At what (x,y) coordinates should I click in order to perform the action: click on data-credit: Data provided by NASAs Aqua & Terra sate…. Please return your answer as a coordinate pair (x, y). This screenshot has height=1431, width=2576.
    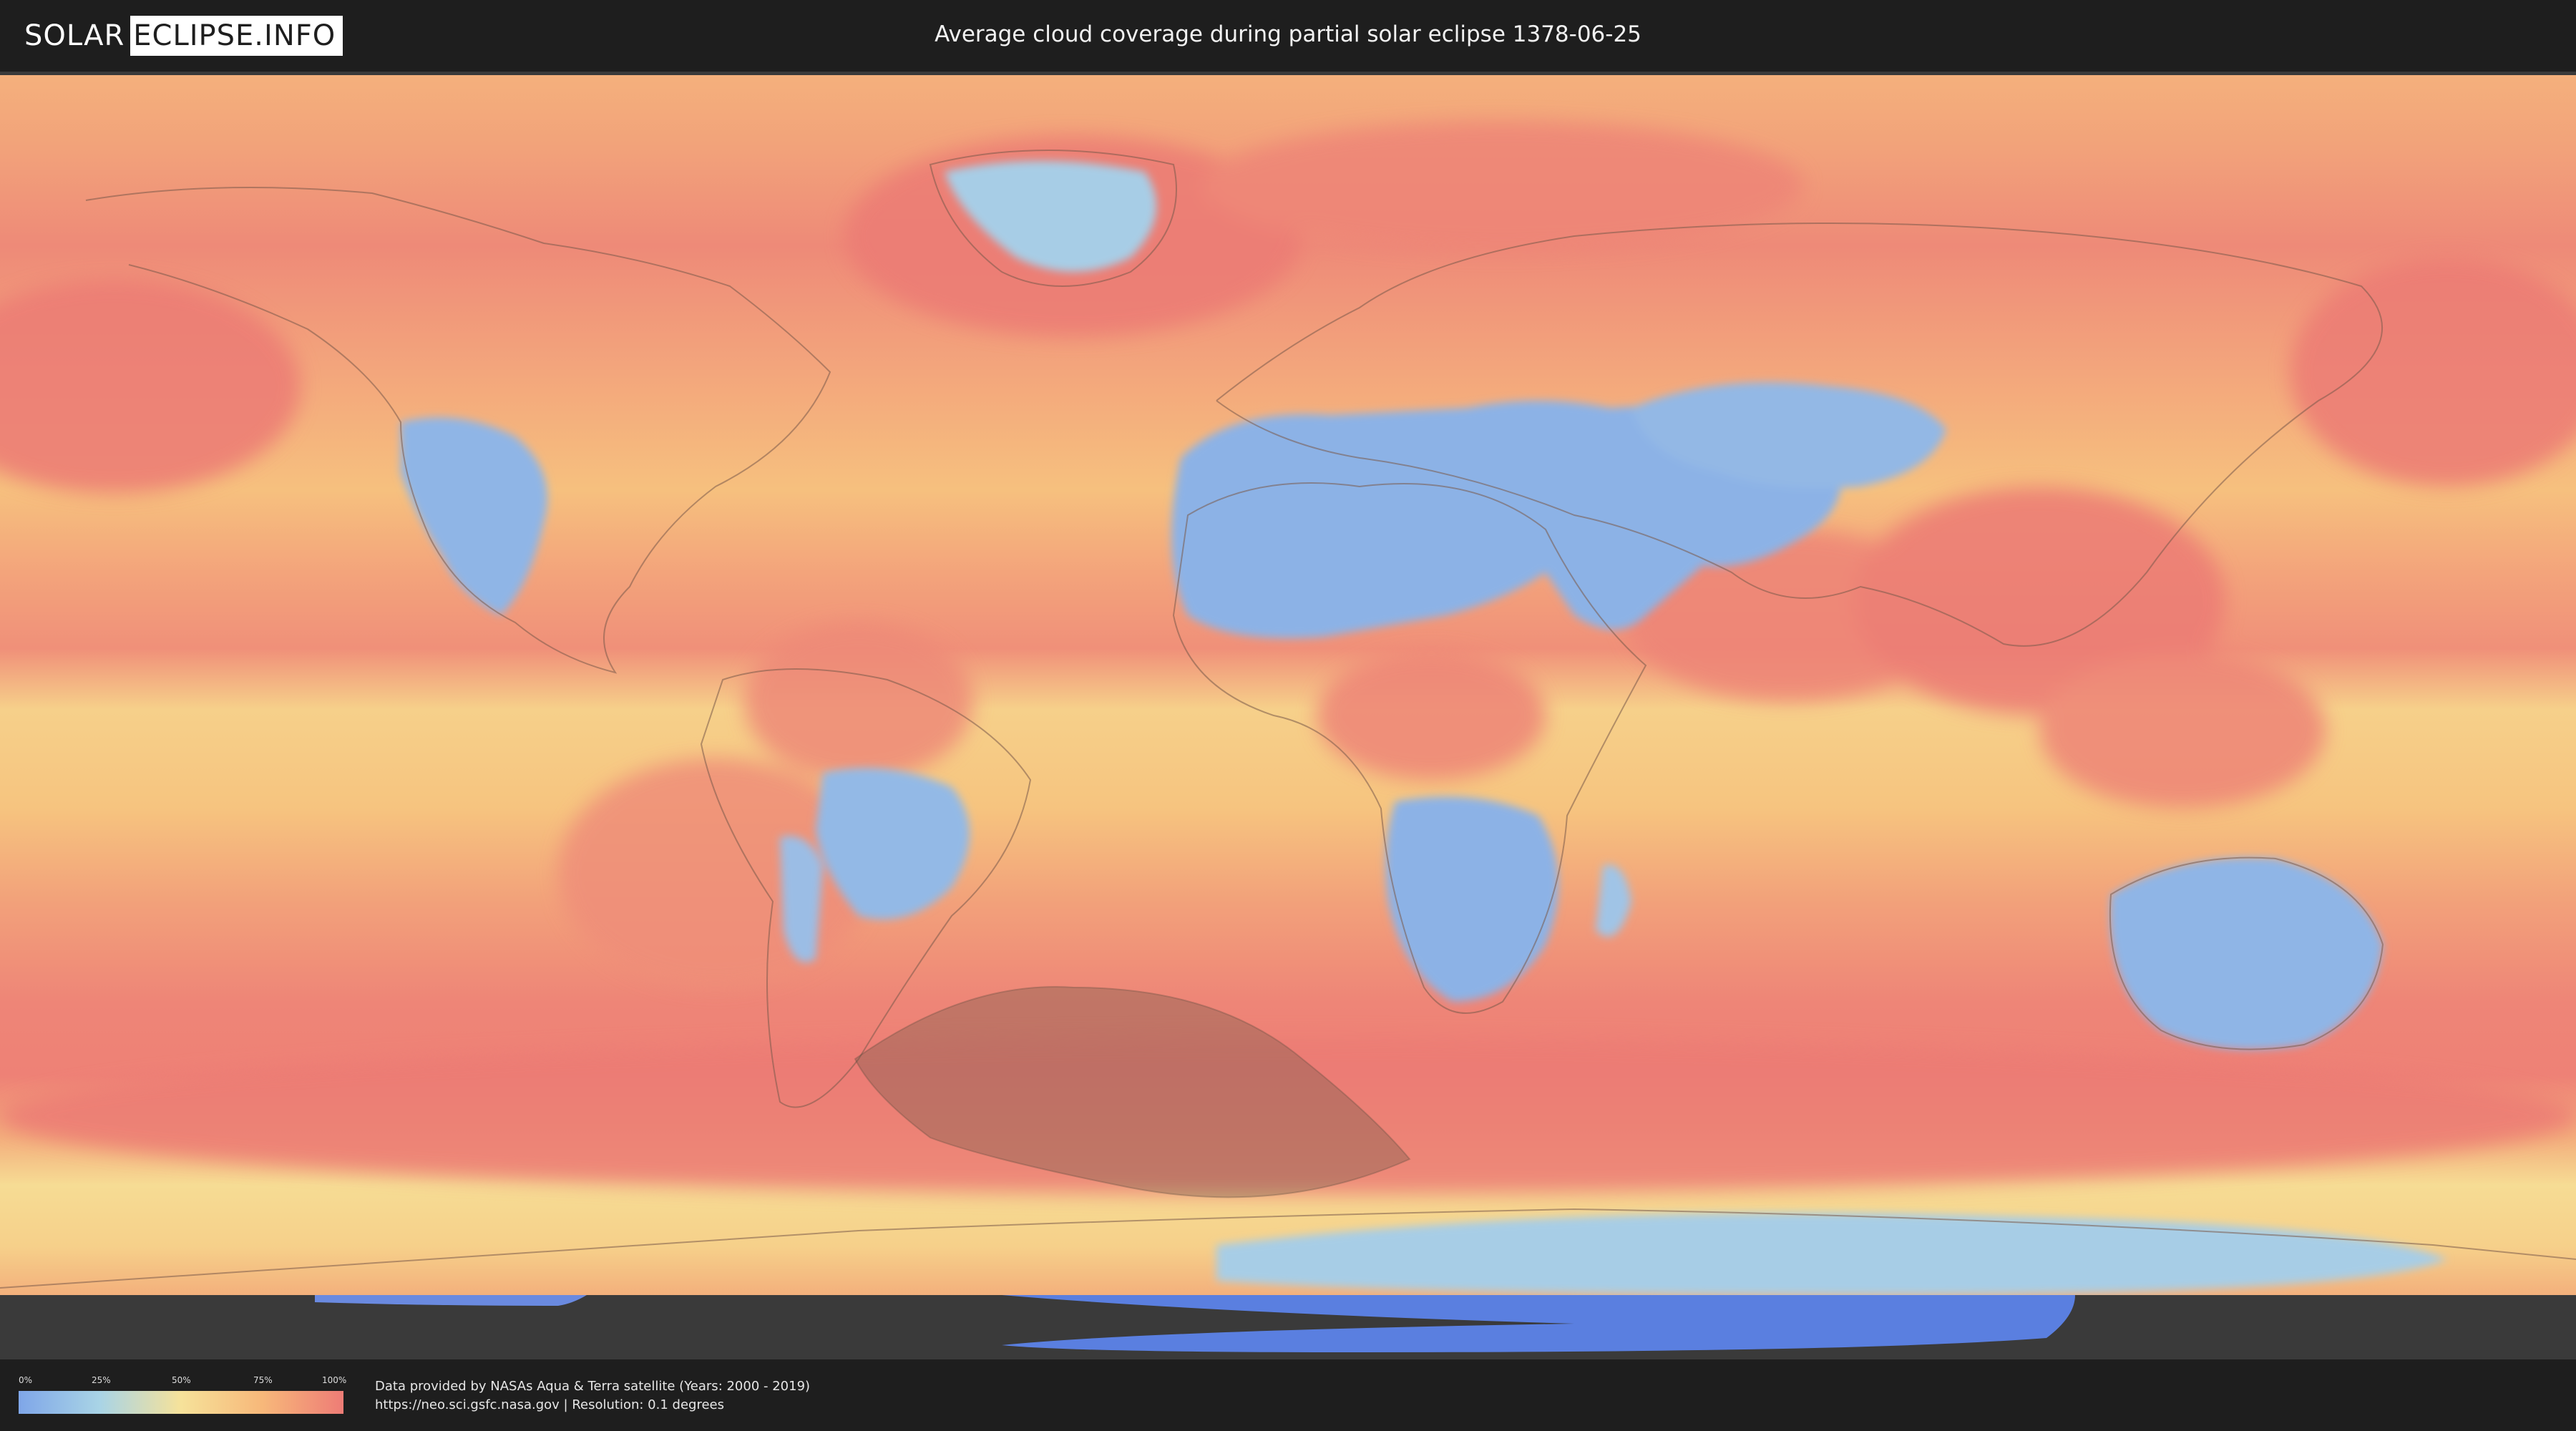
    Looking at the image, I should click on (593, 1386).